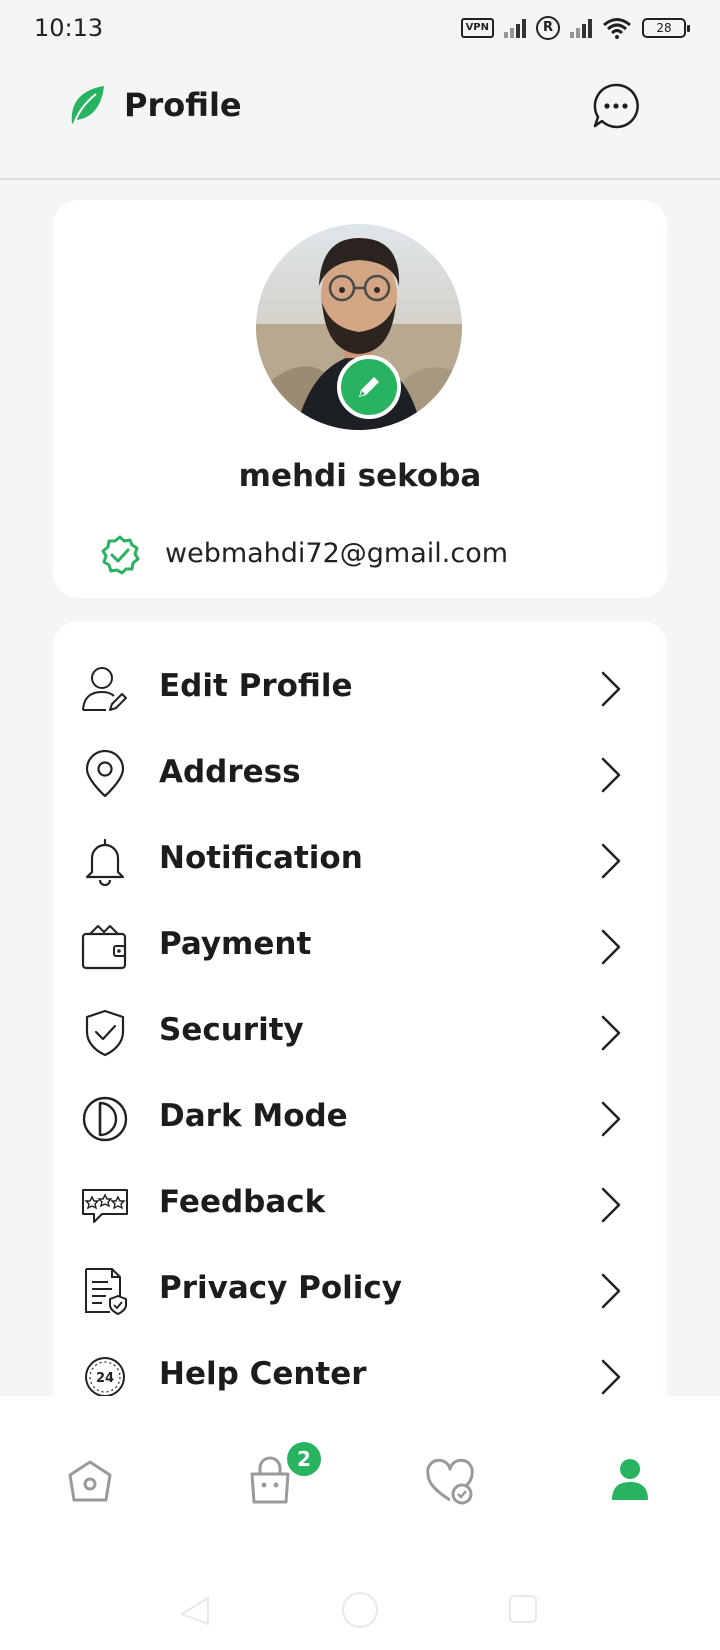  What do you see at coordinates (360, 775) in the screenshot?
I see `menu-item-address: Address` at bounding box center [360, 775].